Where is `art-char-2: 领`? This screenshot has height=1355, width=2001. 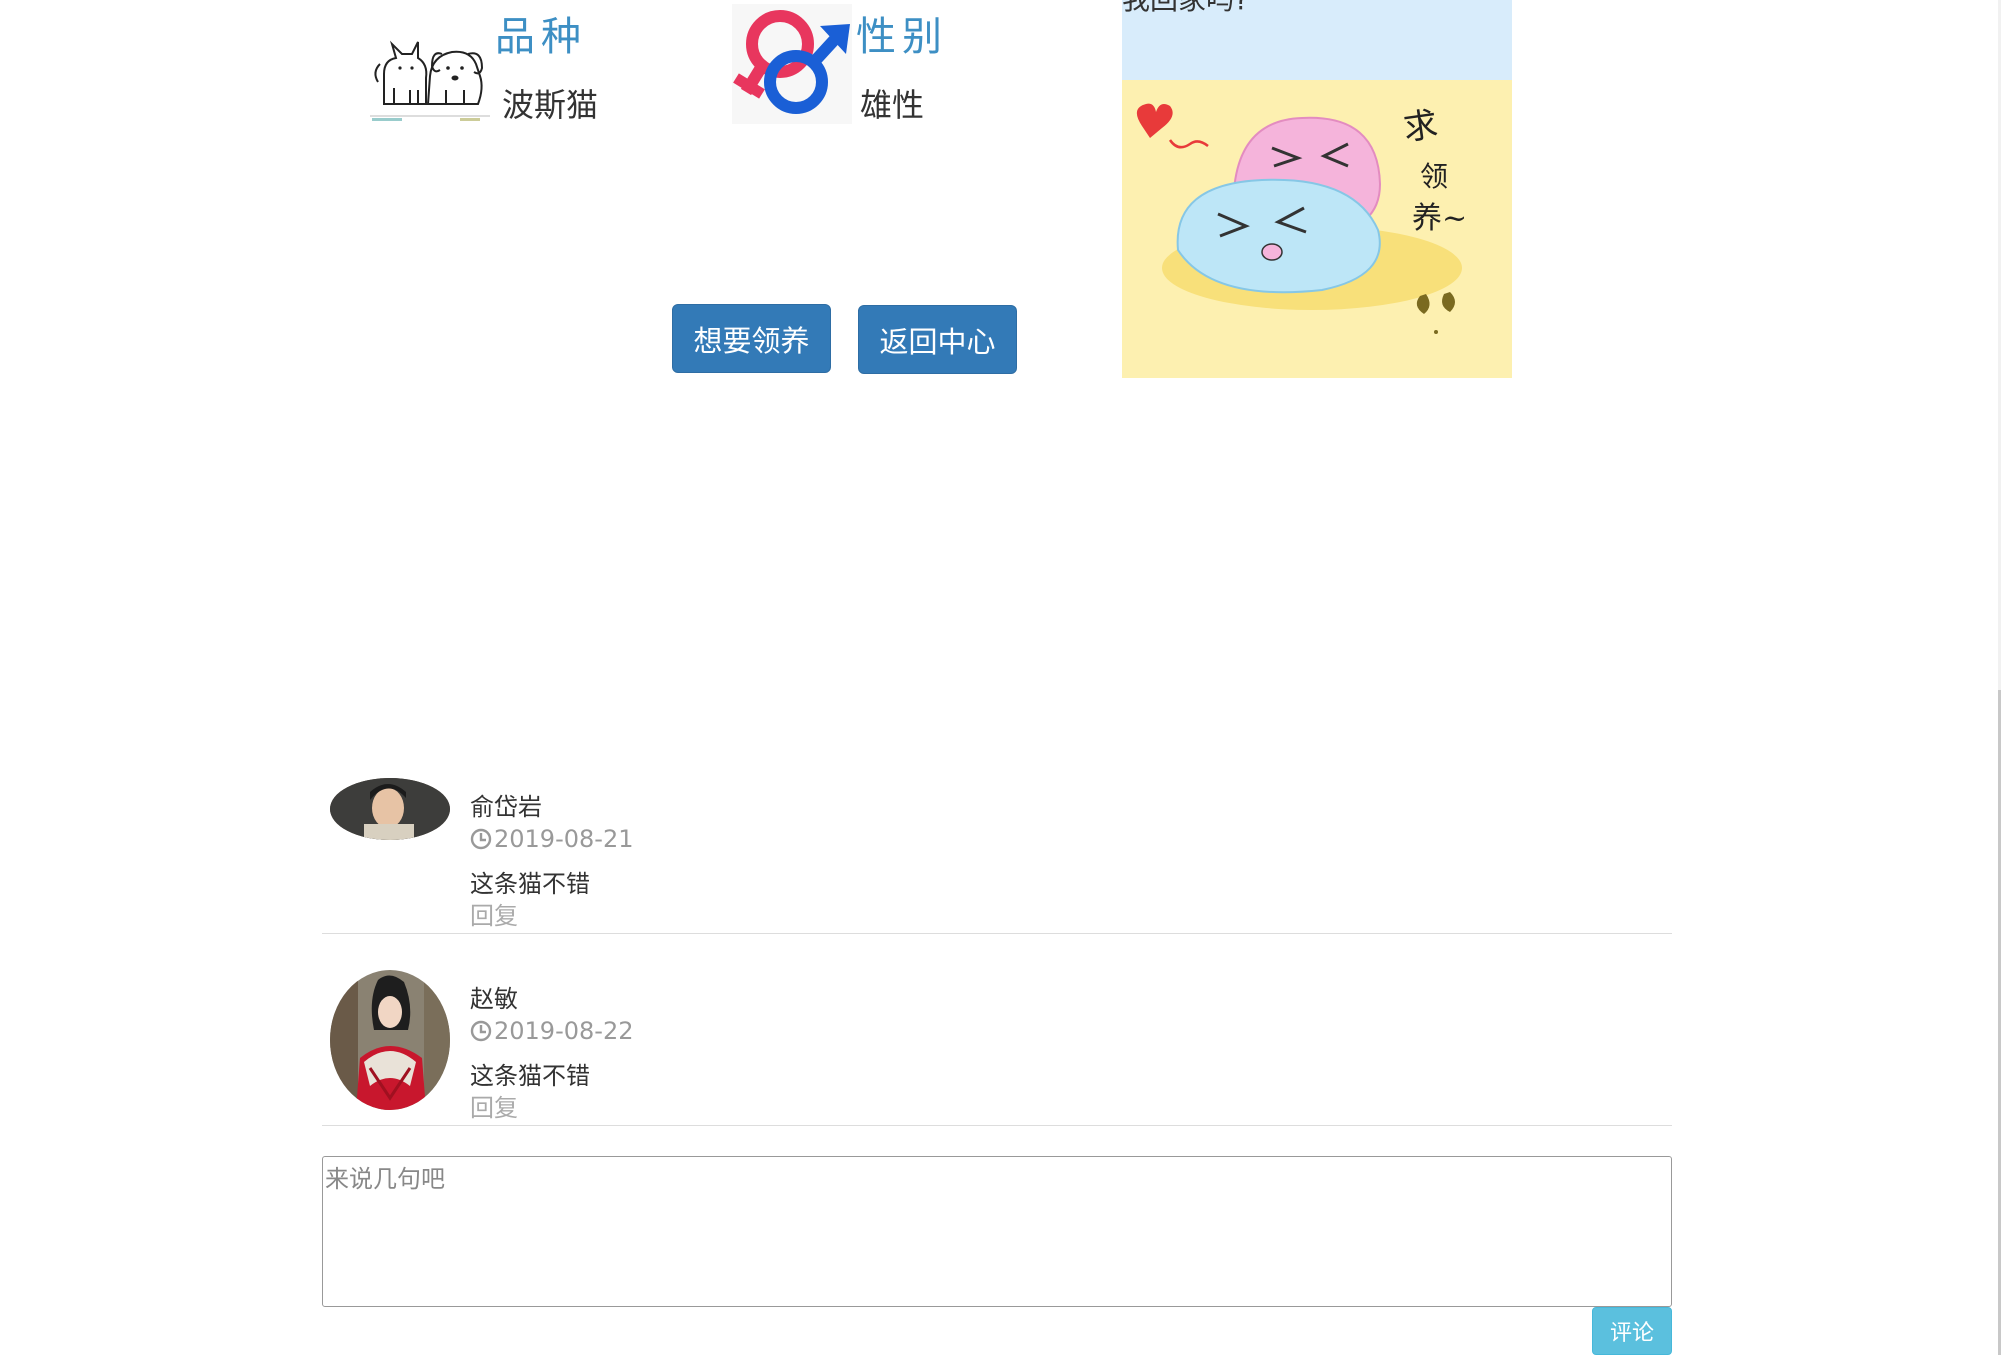
art-char-2: 领 is located at coordinates (1434, 176).